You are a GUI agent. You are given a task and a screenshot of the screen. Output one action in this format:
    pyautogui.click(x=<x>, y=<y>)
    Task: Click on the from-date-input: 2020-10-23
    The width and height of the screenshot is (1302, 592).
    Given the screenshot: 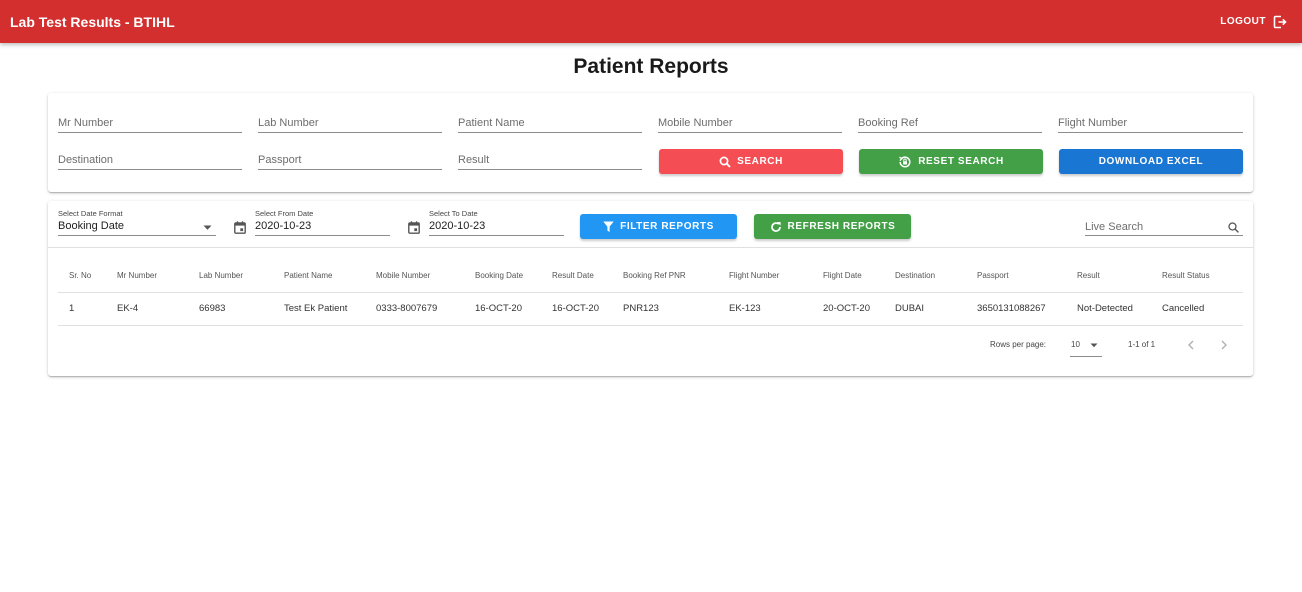 What is the action you would take?
    pyautogui.click(x=283, y=226)
    